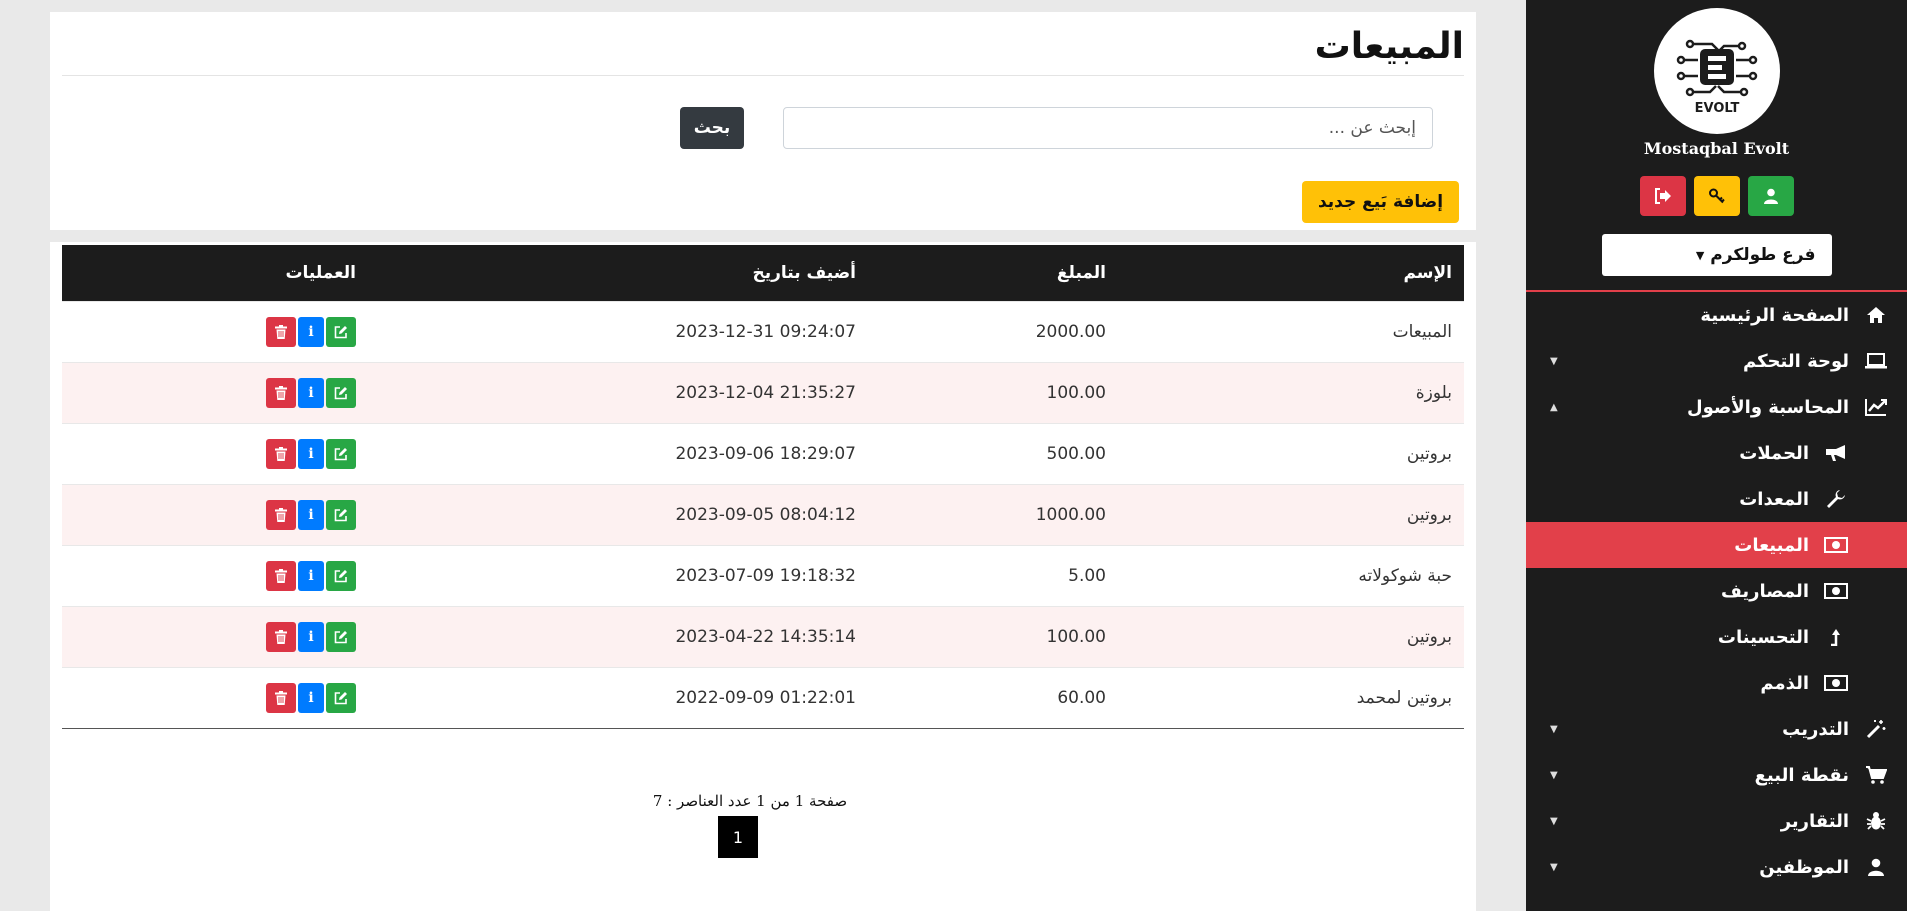 The image size is (1907, 911). I want to click on section-gap, so click(763, 236).